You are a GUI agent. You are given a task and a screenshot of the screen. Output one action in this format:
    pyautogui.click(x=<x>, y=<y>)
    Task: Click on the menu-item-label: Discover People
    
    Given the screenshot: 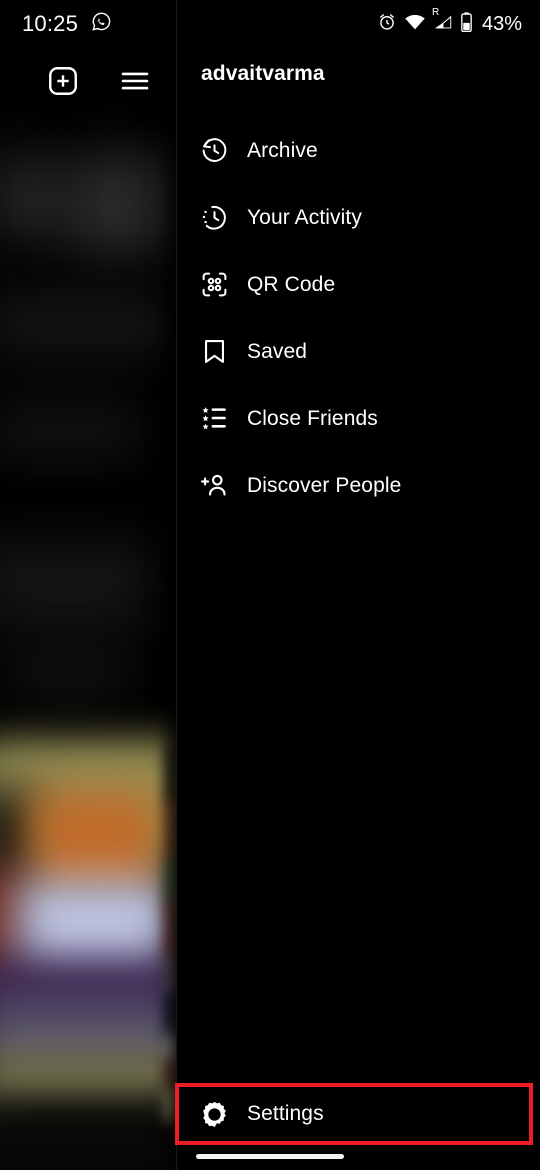 What is the action you would take?
    pyautogui.click(x=324, y=485)
    